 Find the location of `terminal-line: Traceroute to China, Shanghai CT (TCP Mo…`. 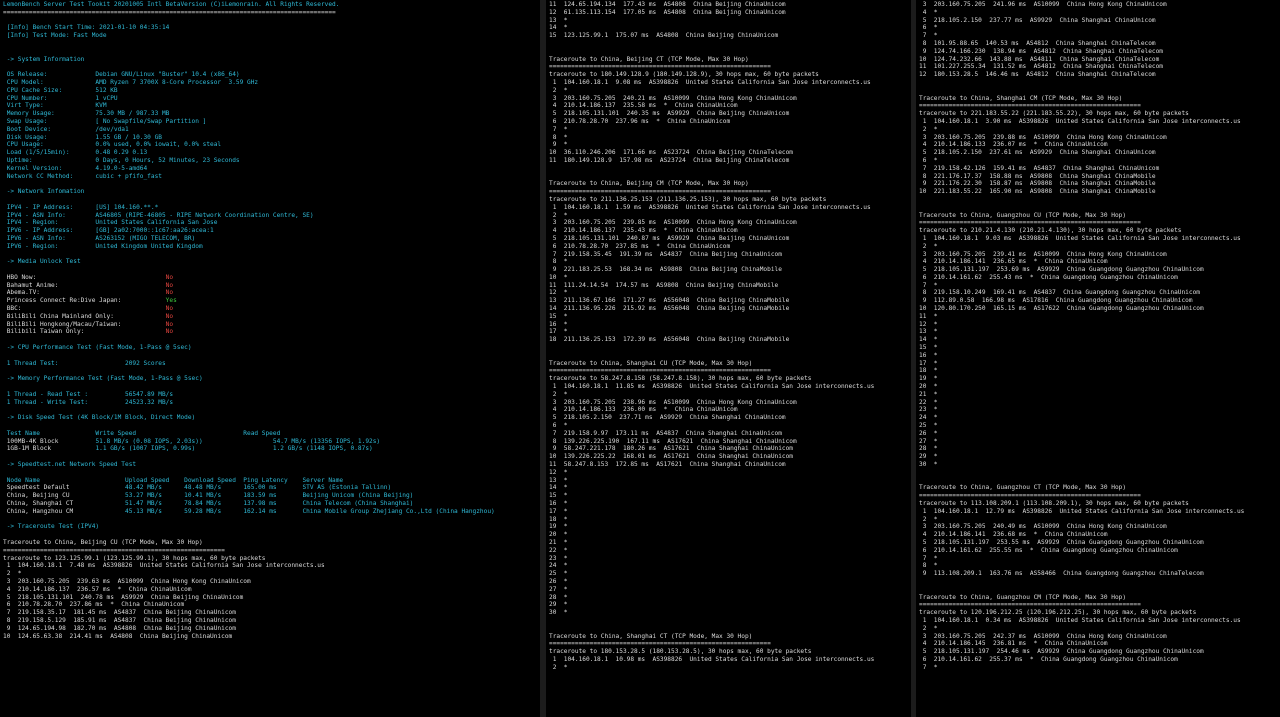

terminal-line: Traceroute to China, Shanghai CT (TCP Mo… is located at coordinates (728, 637).